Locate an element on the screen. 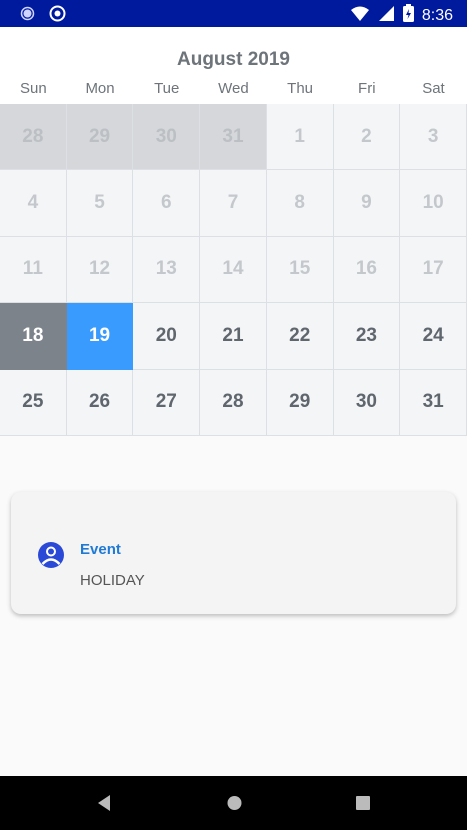 This screenshot has height=830, width=467. back-icon is located at coordinates (104, 805).